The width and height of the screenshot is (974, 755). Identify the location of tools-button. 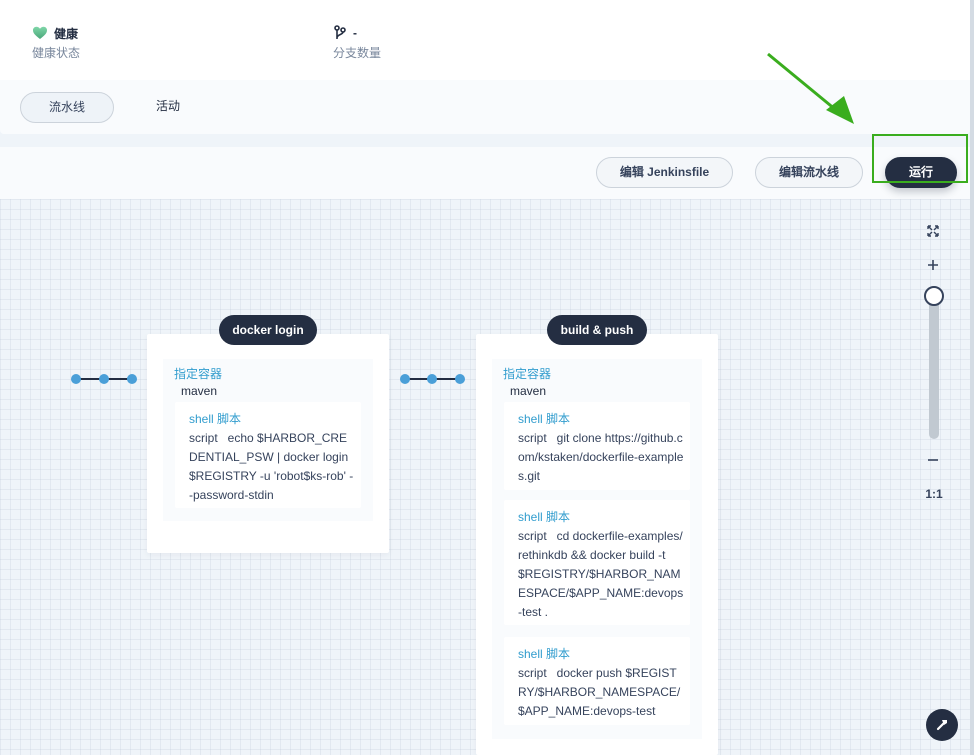
(942, 725).